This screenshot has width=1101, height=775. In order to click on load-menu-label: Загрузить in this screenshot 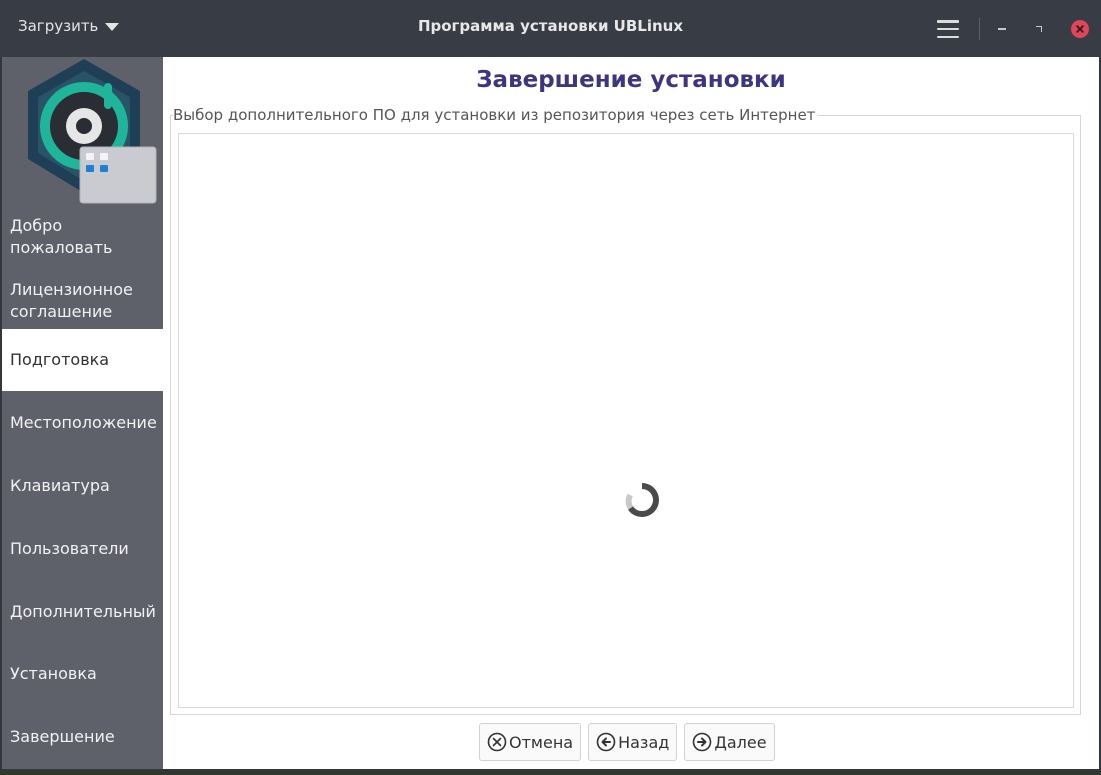, I will do `click(58, 26)`.